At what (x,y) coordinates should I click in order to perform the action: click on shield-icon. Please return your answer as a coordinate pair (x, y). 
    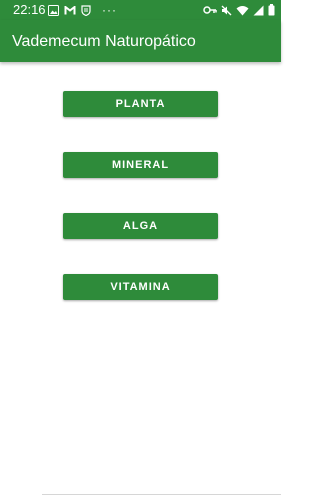
    Looking at the image, I should click on (86, 10).